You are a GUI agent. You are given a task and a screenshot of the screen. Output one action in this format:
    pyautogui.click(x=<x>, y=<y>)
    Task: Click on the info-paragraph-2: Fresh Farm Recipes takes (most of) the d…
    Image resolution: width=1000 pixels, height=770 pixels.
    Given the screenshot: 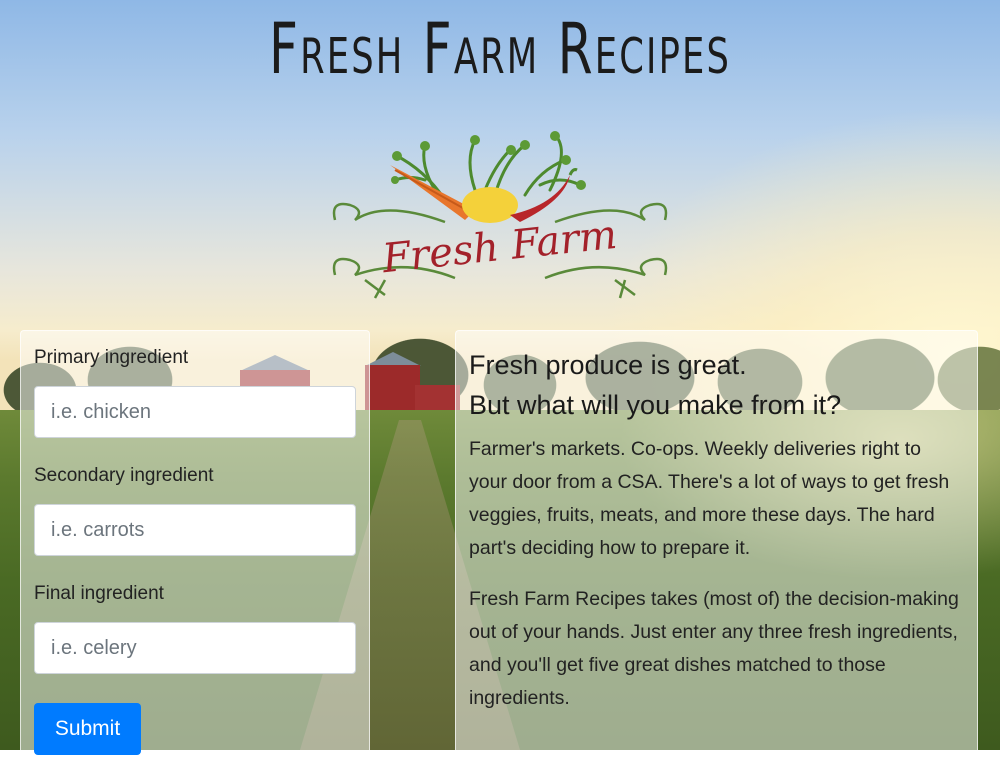 What is the action you would take?
    pyautogui.click(x=714, y=648)
    